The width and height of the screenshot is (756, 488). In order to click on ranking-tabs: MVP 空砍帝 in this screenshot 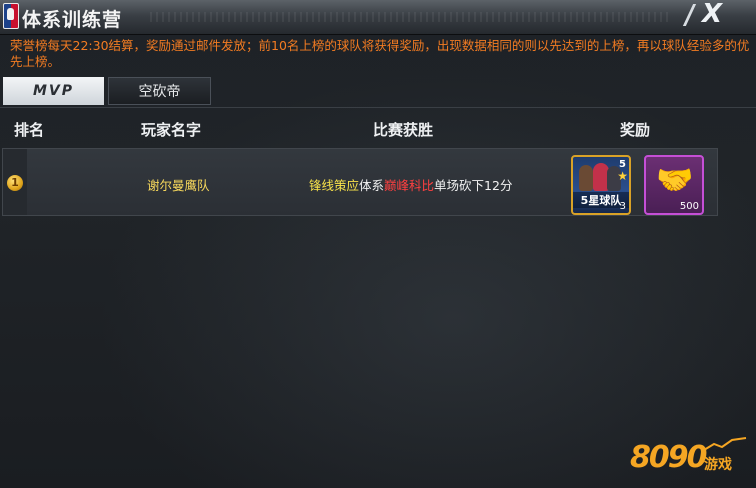, I will do `click(378, 92)`.